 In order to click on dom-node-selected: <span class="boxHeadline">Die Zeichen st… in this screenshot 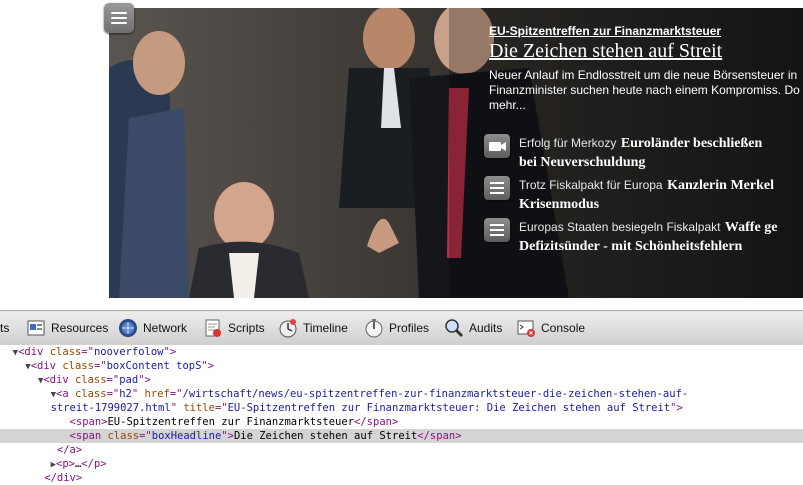, I will do `click(401, 436)`.